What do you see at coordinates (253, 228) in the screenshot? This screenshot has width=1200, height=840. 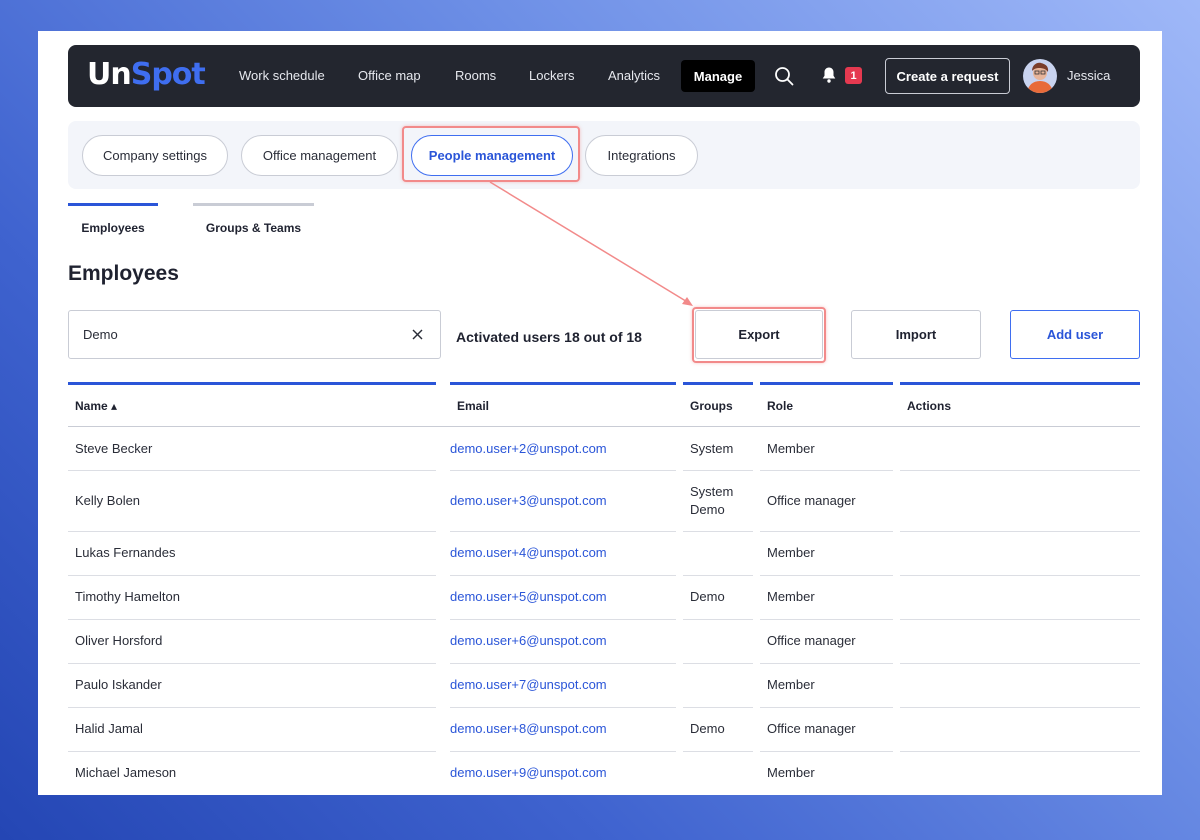 I see `subtab-groups-teams-label: Groups & Teams` at bounding box center [253, 228].